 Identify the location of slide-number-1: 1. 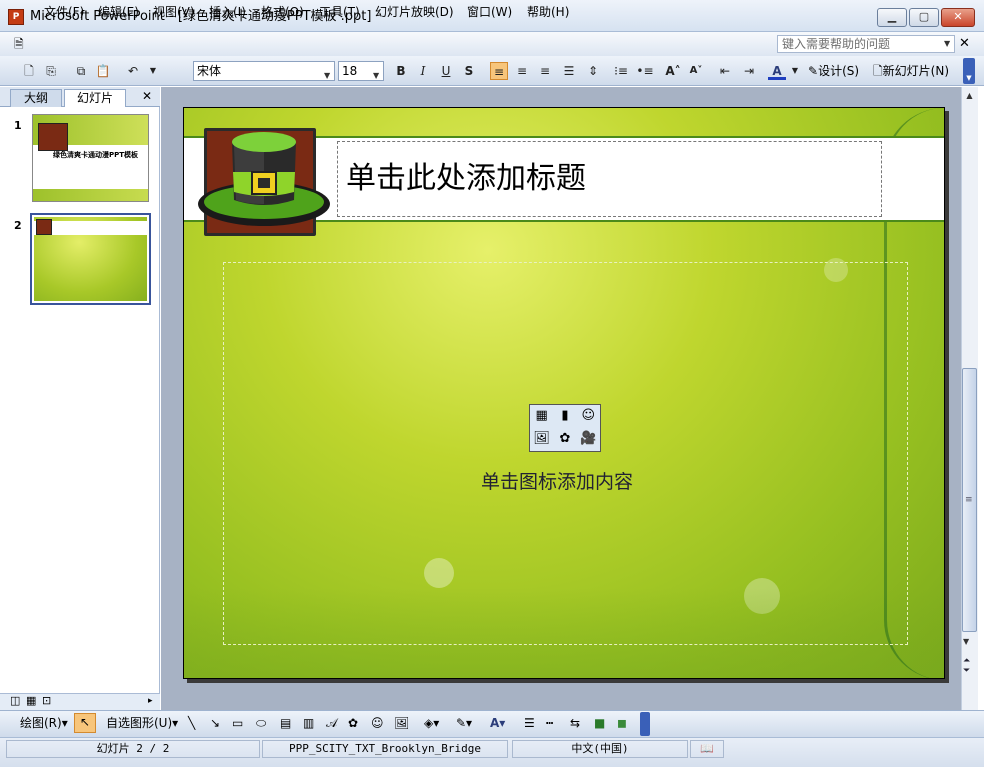
(18, 125).